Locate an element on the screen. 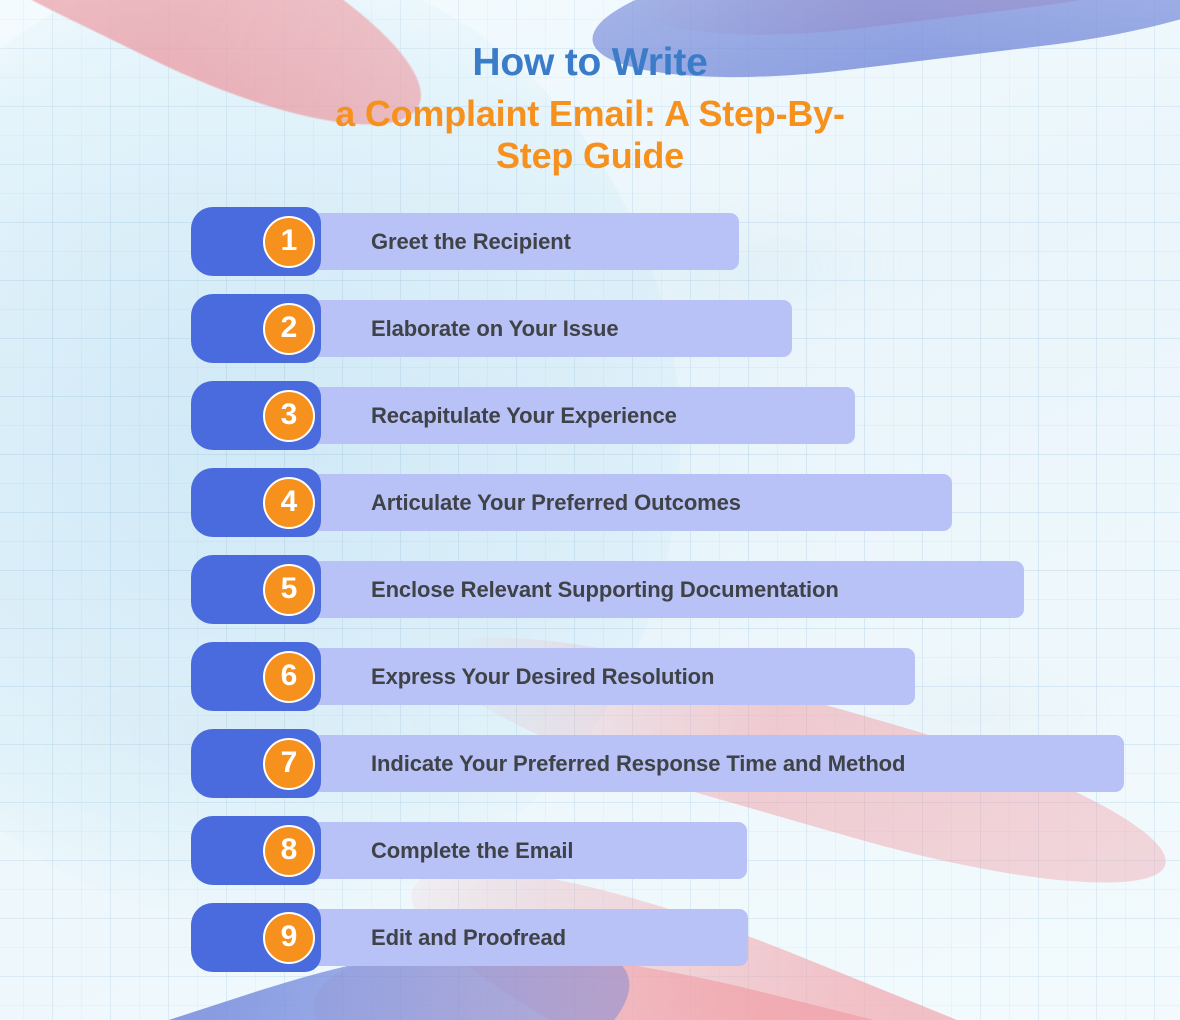 Image resolution: width=1180 pixels, height=1020 pixels. step-number-badge: 1 is located at coordinates (289, 242).